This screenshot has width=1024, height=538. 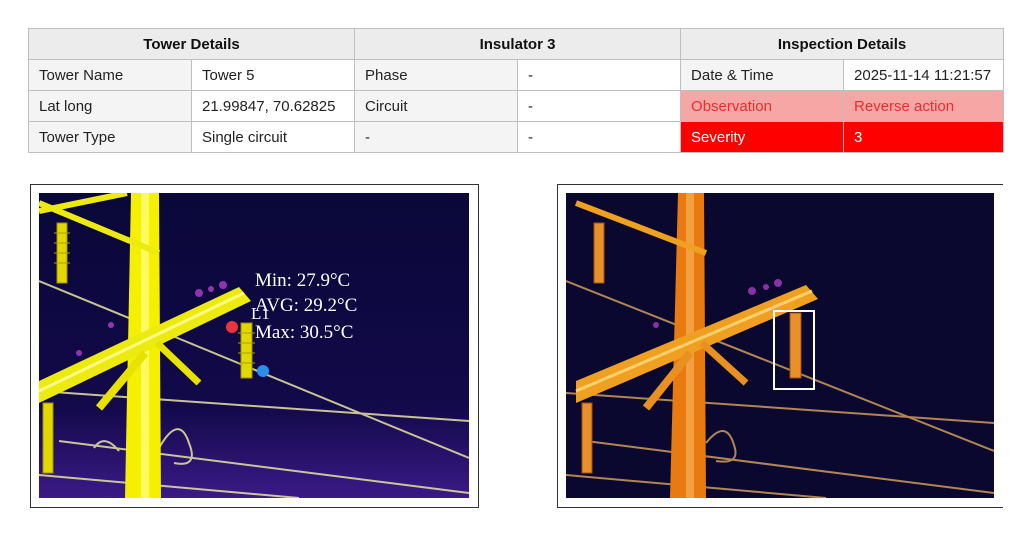 What do you see at coordinates (842, 44) in the screenshot?
I see `inspection-details-header: Inspection Details` at bounding box center [842, 44].